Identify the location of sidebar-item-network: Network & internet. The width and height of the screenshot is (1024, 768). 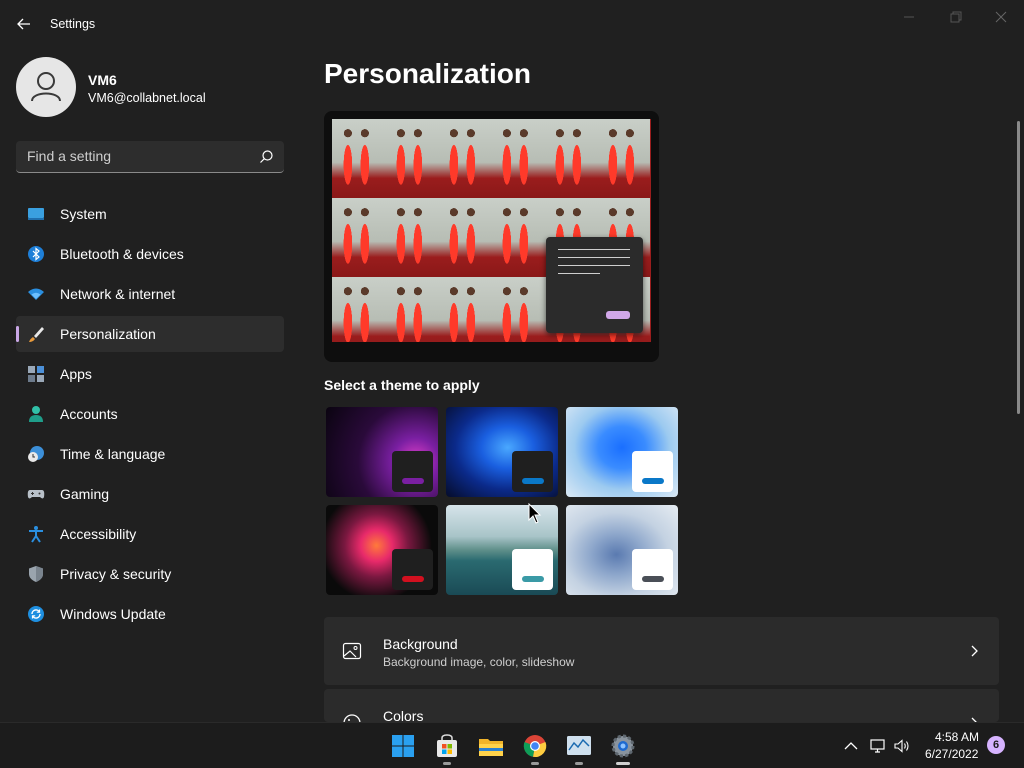
(150, 294).